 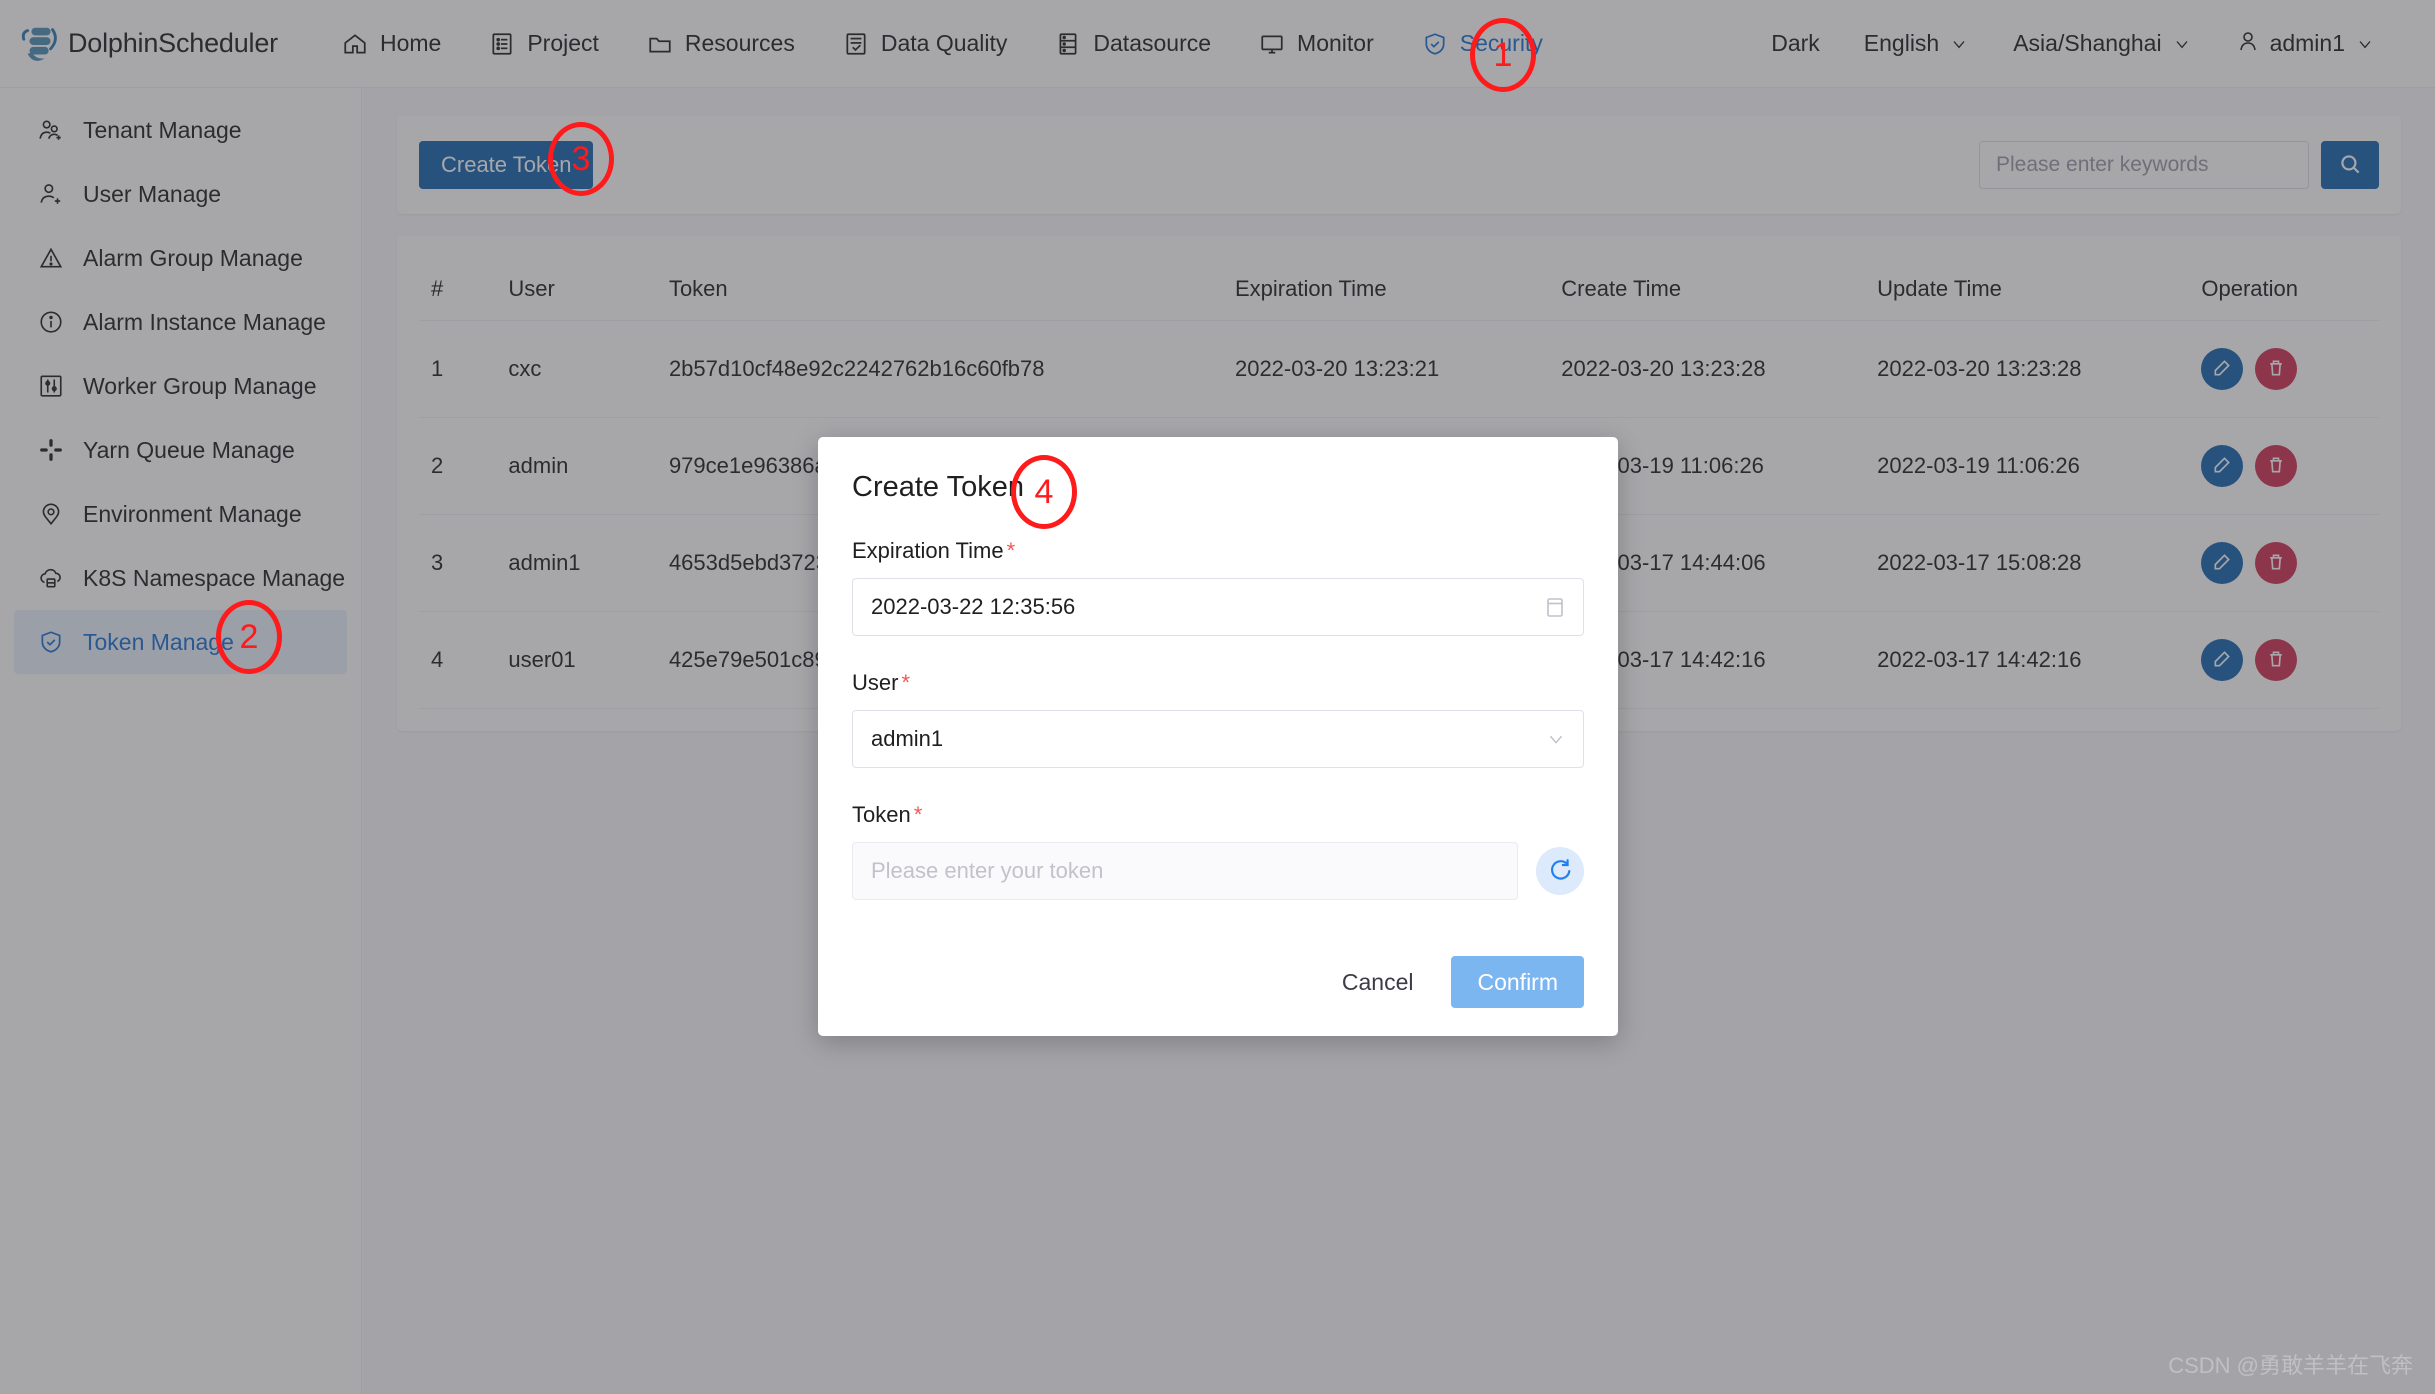 What do you see at coordinates (1044, 492) in the screenshot?
I see `annotation-marker-4: 4` at bounding box center [1044, 492].